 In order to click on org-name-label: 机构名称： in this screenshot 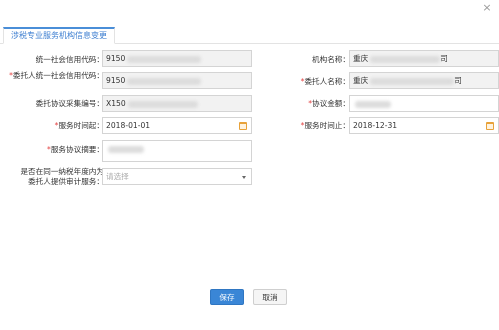, I will do `click(331, 59)`.